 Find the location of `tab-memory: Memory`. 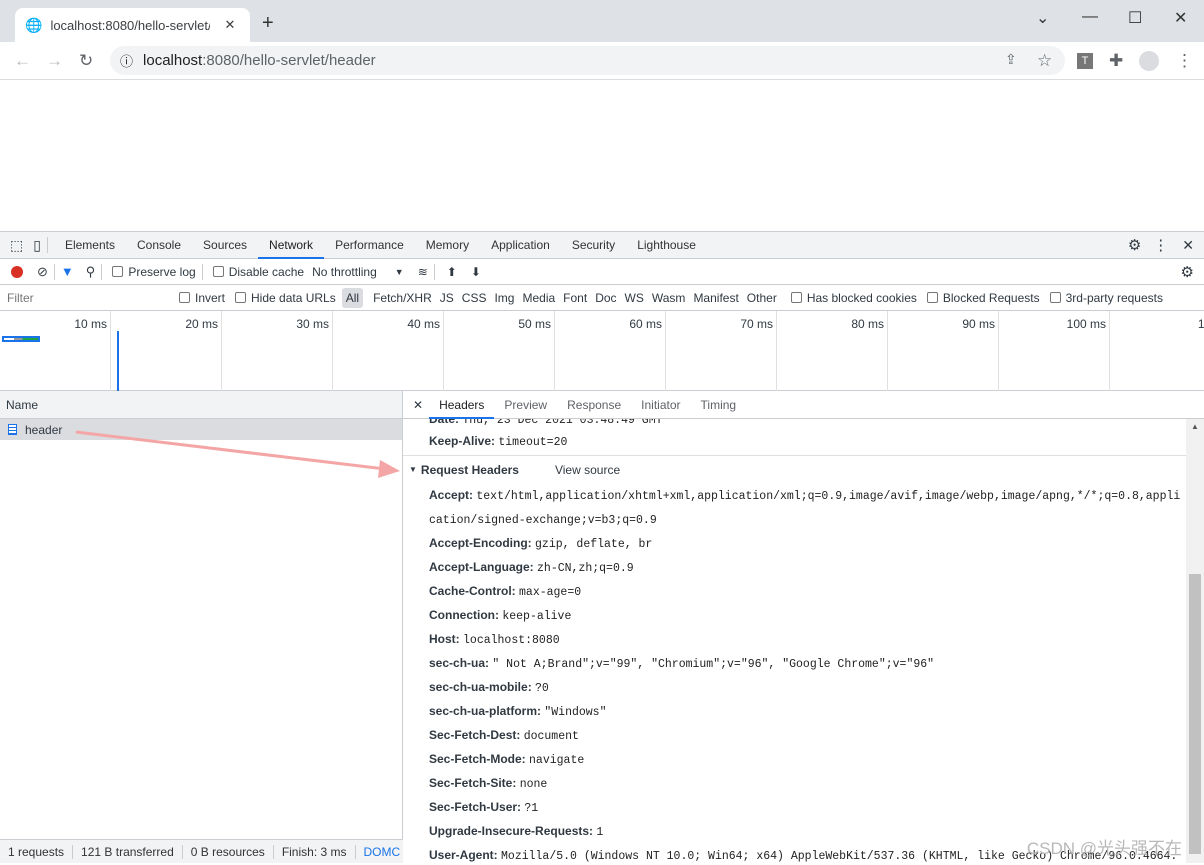

tab-memory: Memory is located at coordinates (447, 245).